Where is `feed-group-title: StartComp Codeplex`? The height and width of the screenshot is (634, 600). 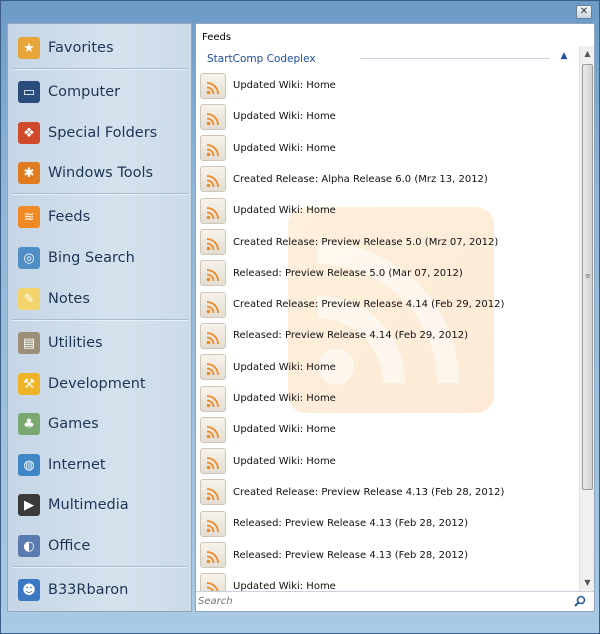 feed-group-title: StartComp Codeplex is located at coordinates (388, 59).